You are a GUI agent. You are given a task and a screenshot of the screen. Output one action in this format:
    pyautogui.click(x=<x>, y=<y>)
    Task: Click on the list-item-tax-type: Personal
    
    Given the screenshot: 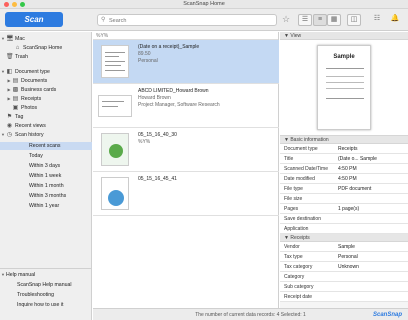 What is the action you would take?
    pyautogui.click(x=148, y=61)
    